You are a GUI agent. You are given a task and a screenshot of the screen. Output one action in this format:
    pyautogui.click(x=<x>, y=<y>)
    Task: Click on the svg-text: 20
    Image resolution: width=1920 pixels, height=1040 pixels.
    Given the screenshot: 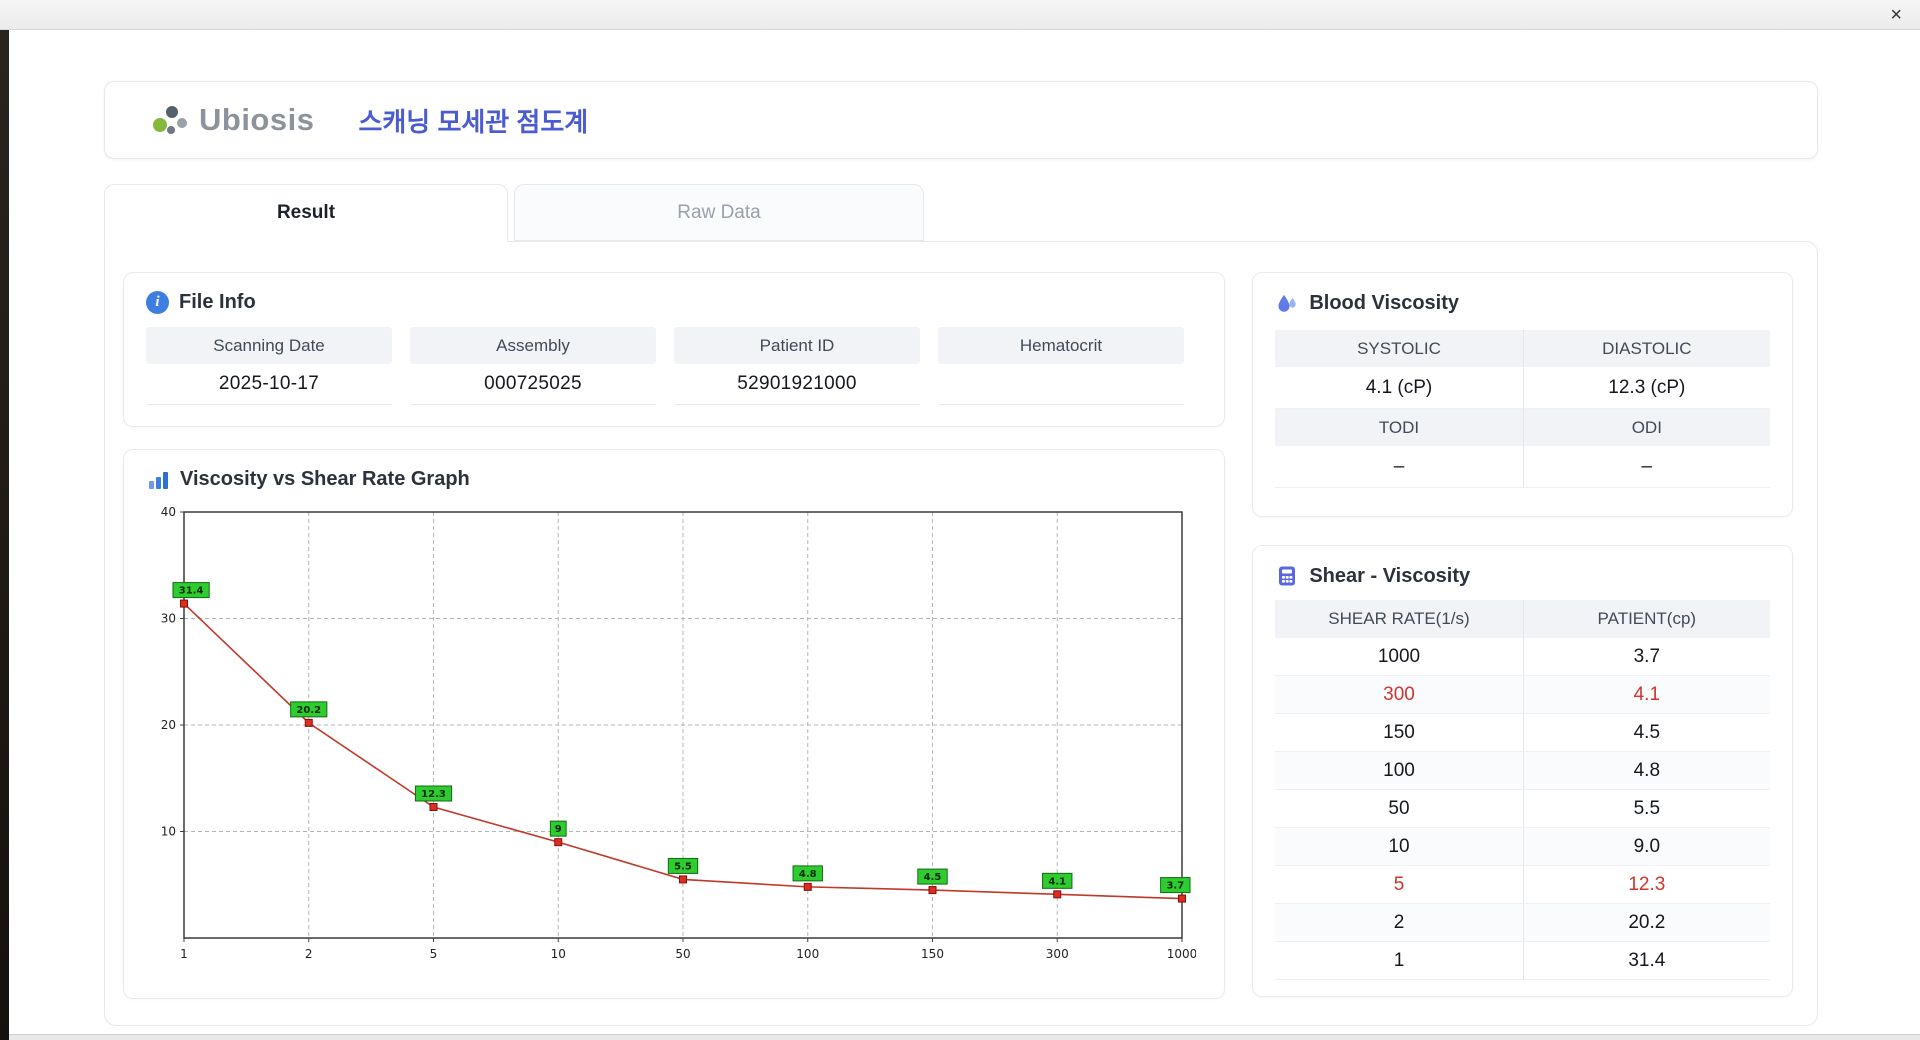 What is the action you would take?
    pyautogui.click(x=168, y=725)
    